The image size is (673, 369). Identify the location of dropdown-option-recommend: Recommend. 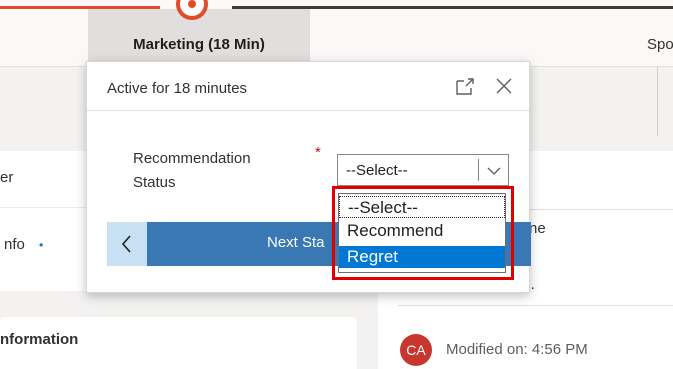
(422, 231).